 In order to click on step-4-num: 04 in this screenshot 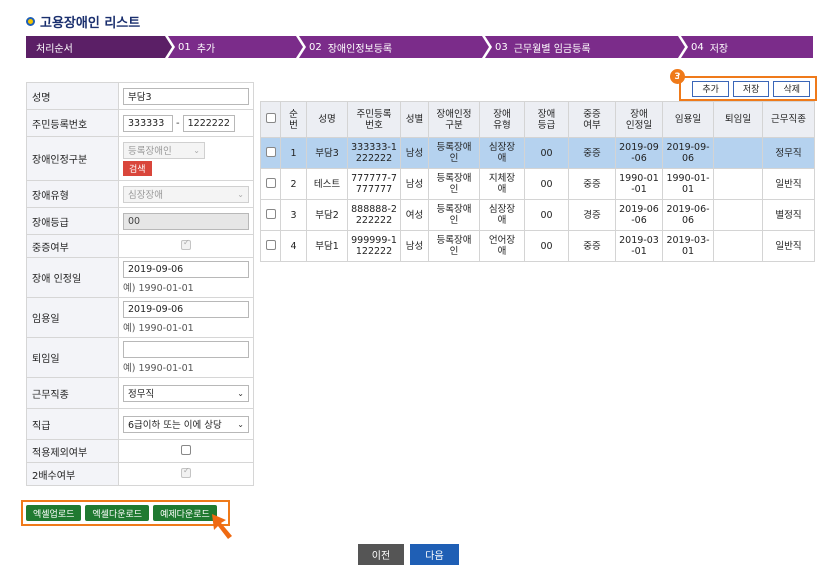, I will do `click(697, 47)`.